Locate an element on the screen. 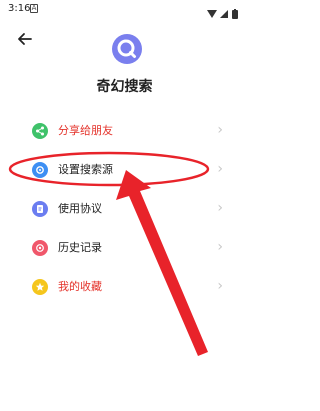 The width and height of the screenshot is (320, 411). app-title: 奇幻搜索 is located at coordinates (124, 87).